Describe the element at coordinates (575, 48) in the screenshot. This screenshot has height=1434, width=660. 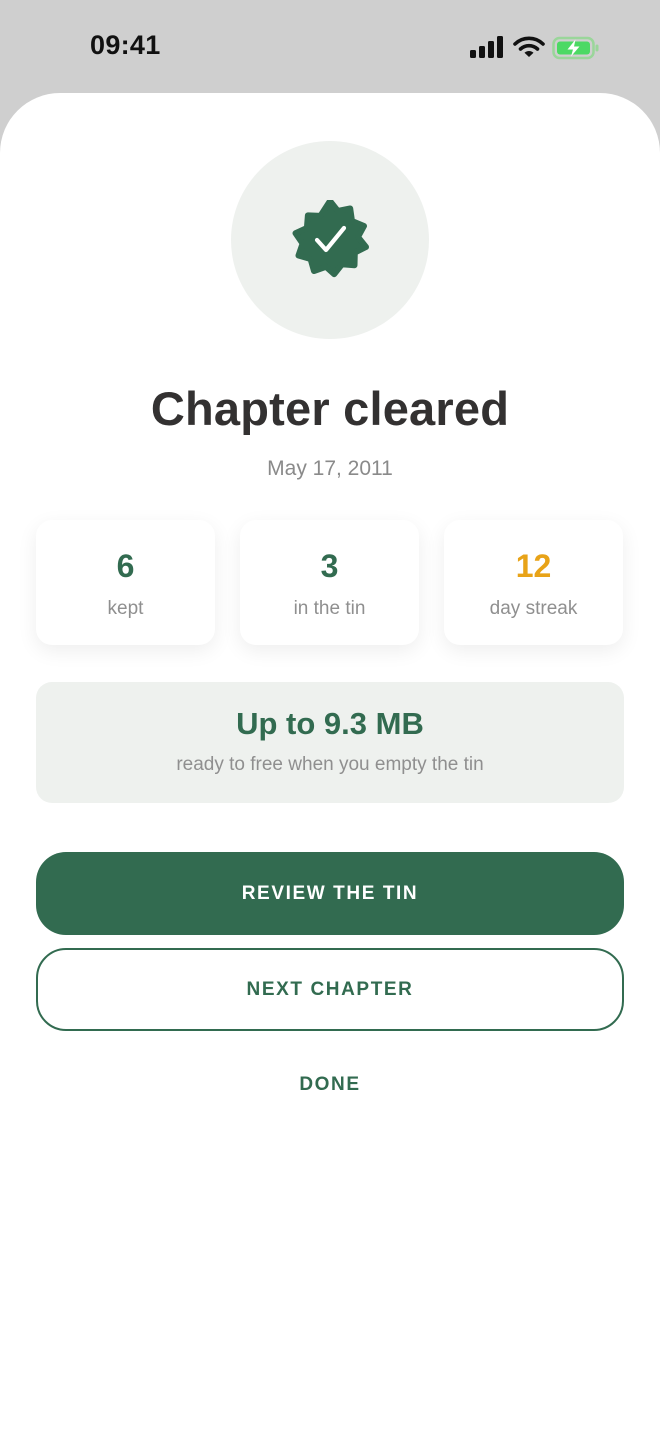
I see `battery-charging-icon` at that location.